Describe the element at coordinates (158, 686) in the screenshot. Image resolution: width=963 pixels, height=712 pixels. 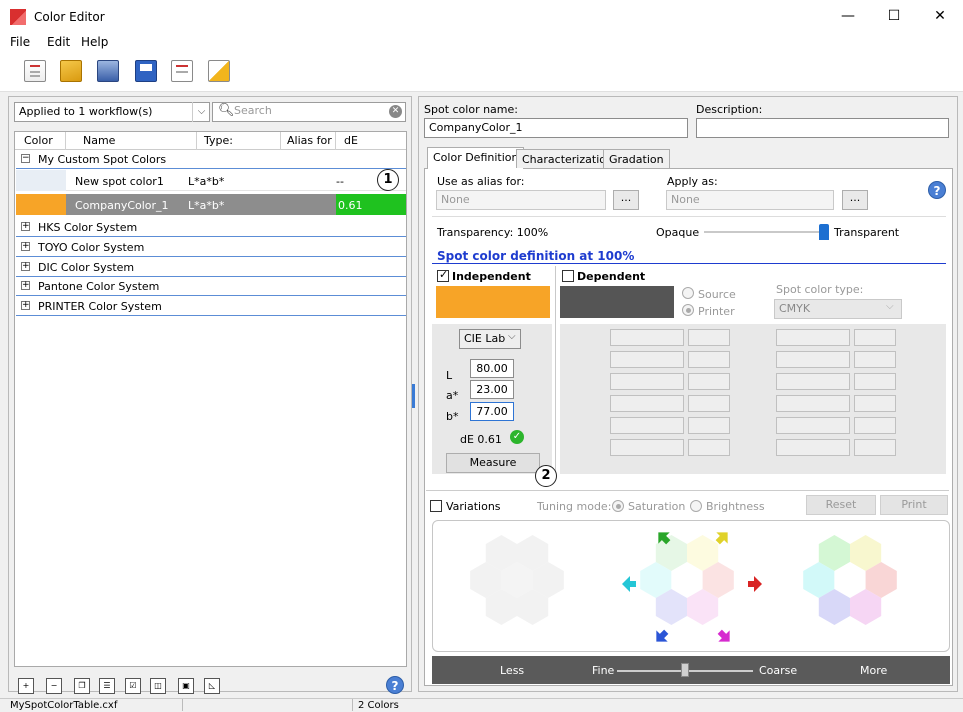
I see `compare-icon: ◫` at that location.